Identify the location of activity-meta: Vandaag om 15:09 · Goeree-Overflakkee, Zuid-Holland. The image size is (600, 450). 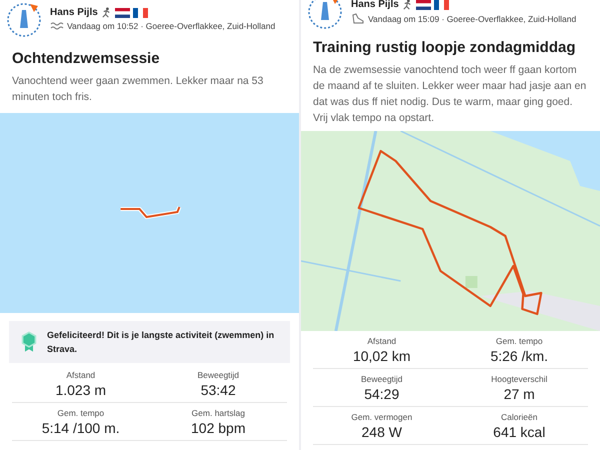
(472, 19).